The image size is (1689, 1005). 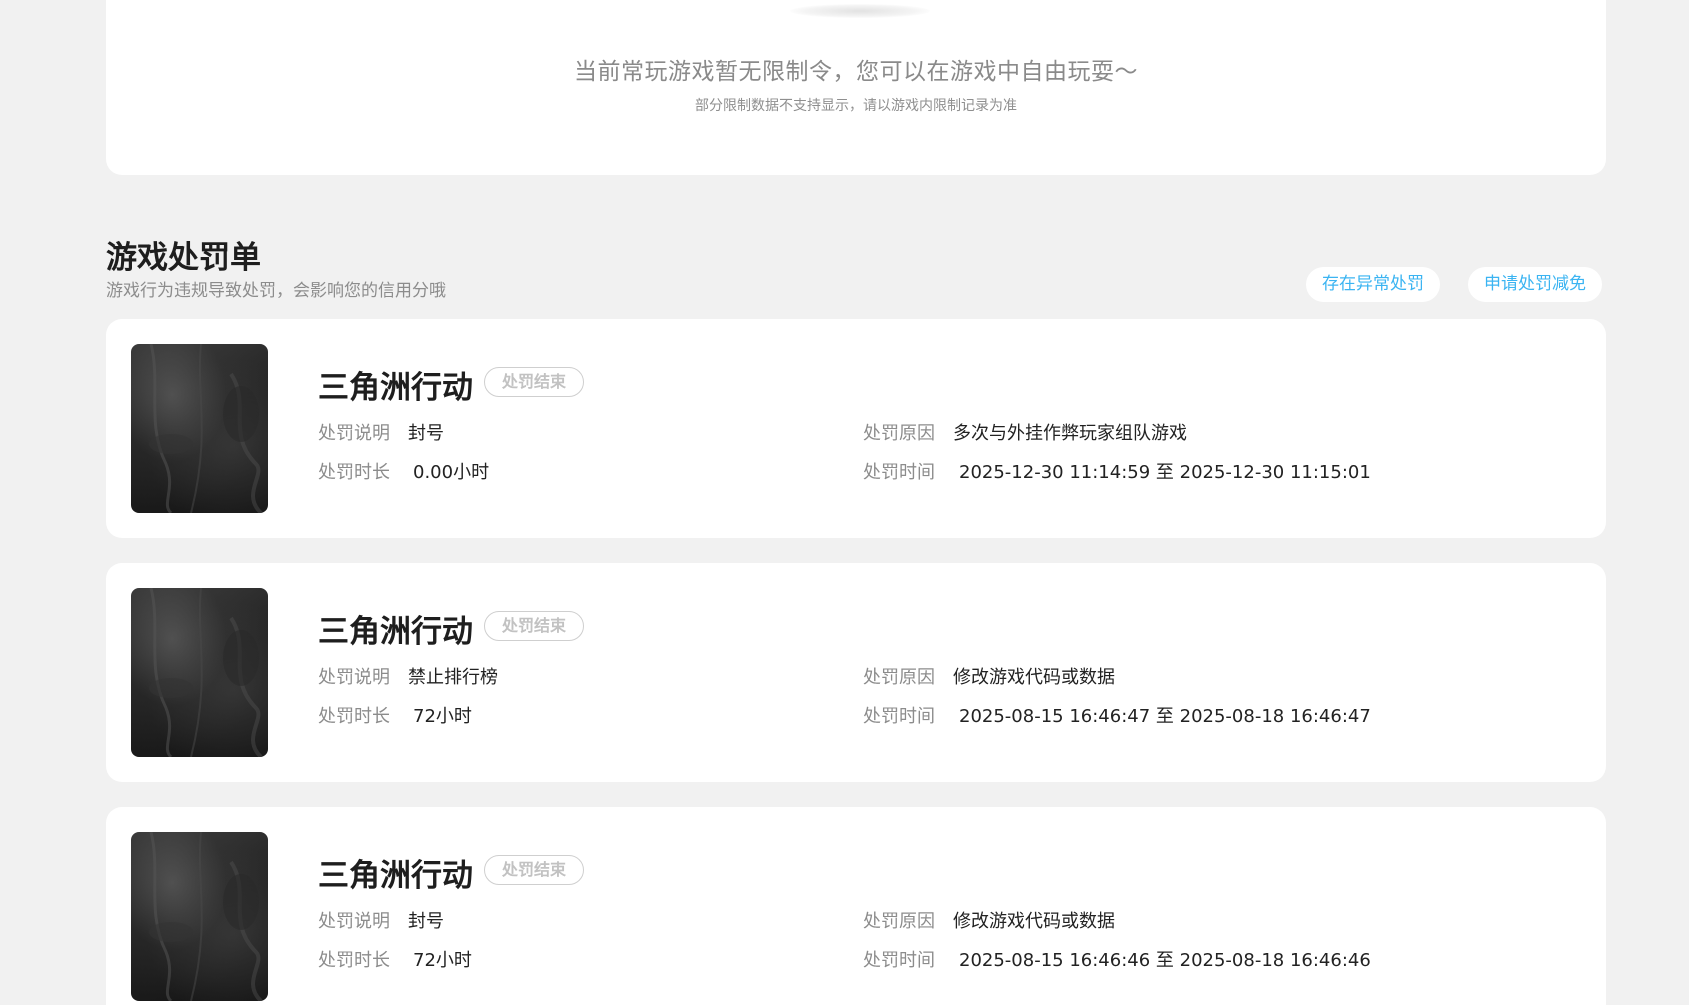 I want to click on penalty-section-subtitle: 游戏行为违规导致处罚，会影响您的信用分哦, so click(x=276, y=291).